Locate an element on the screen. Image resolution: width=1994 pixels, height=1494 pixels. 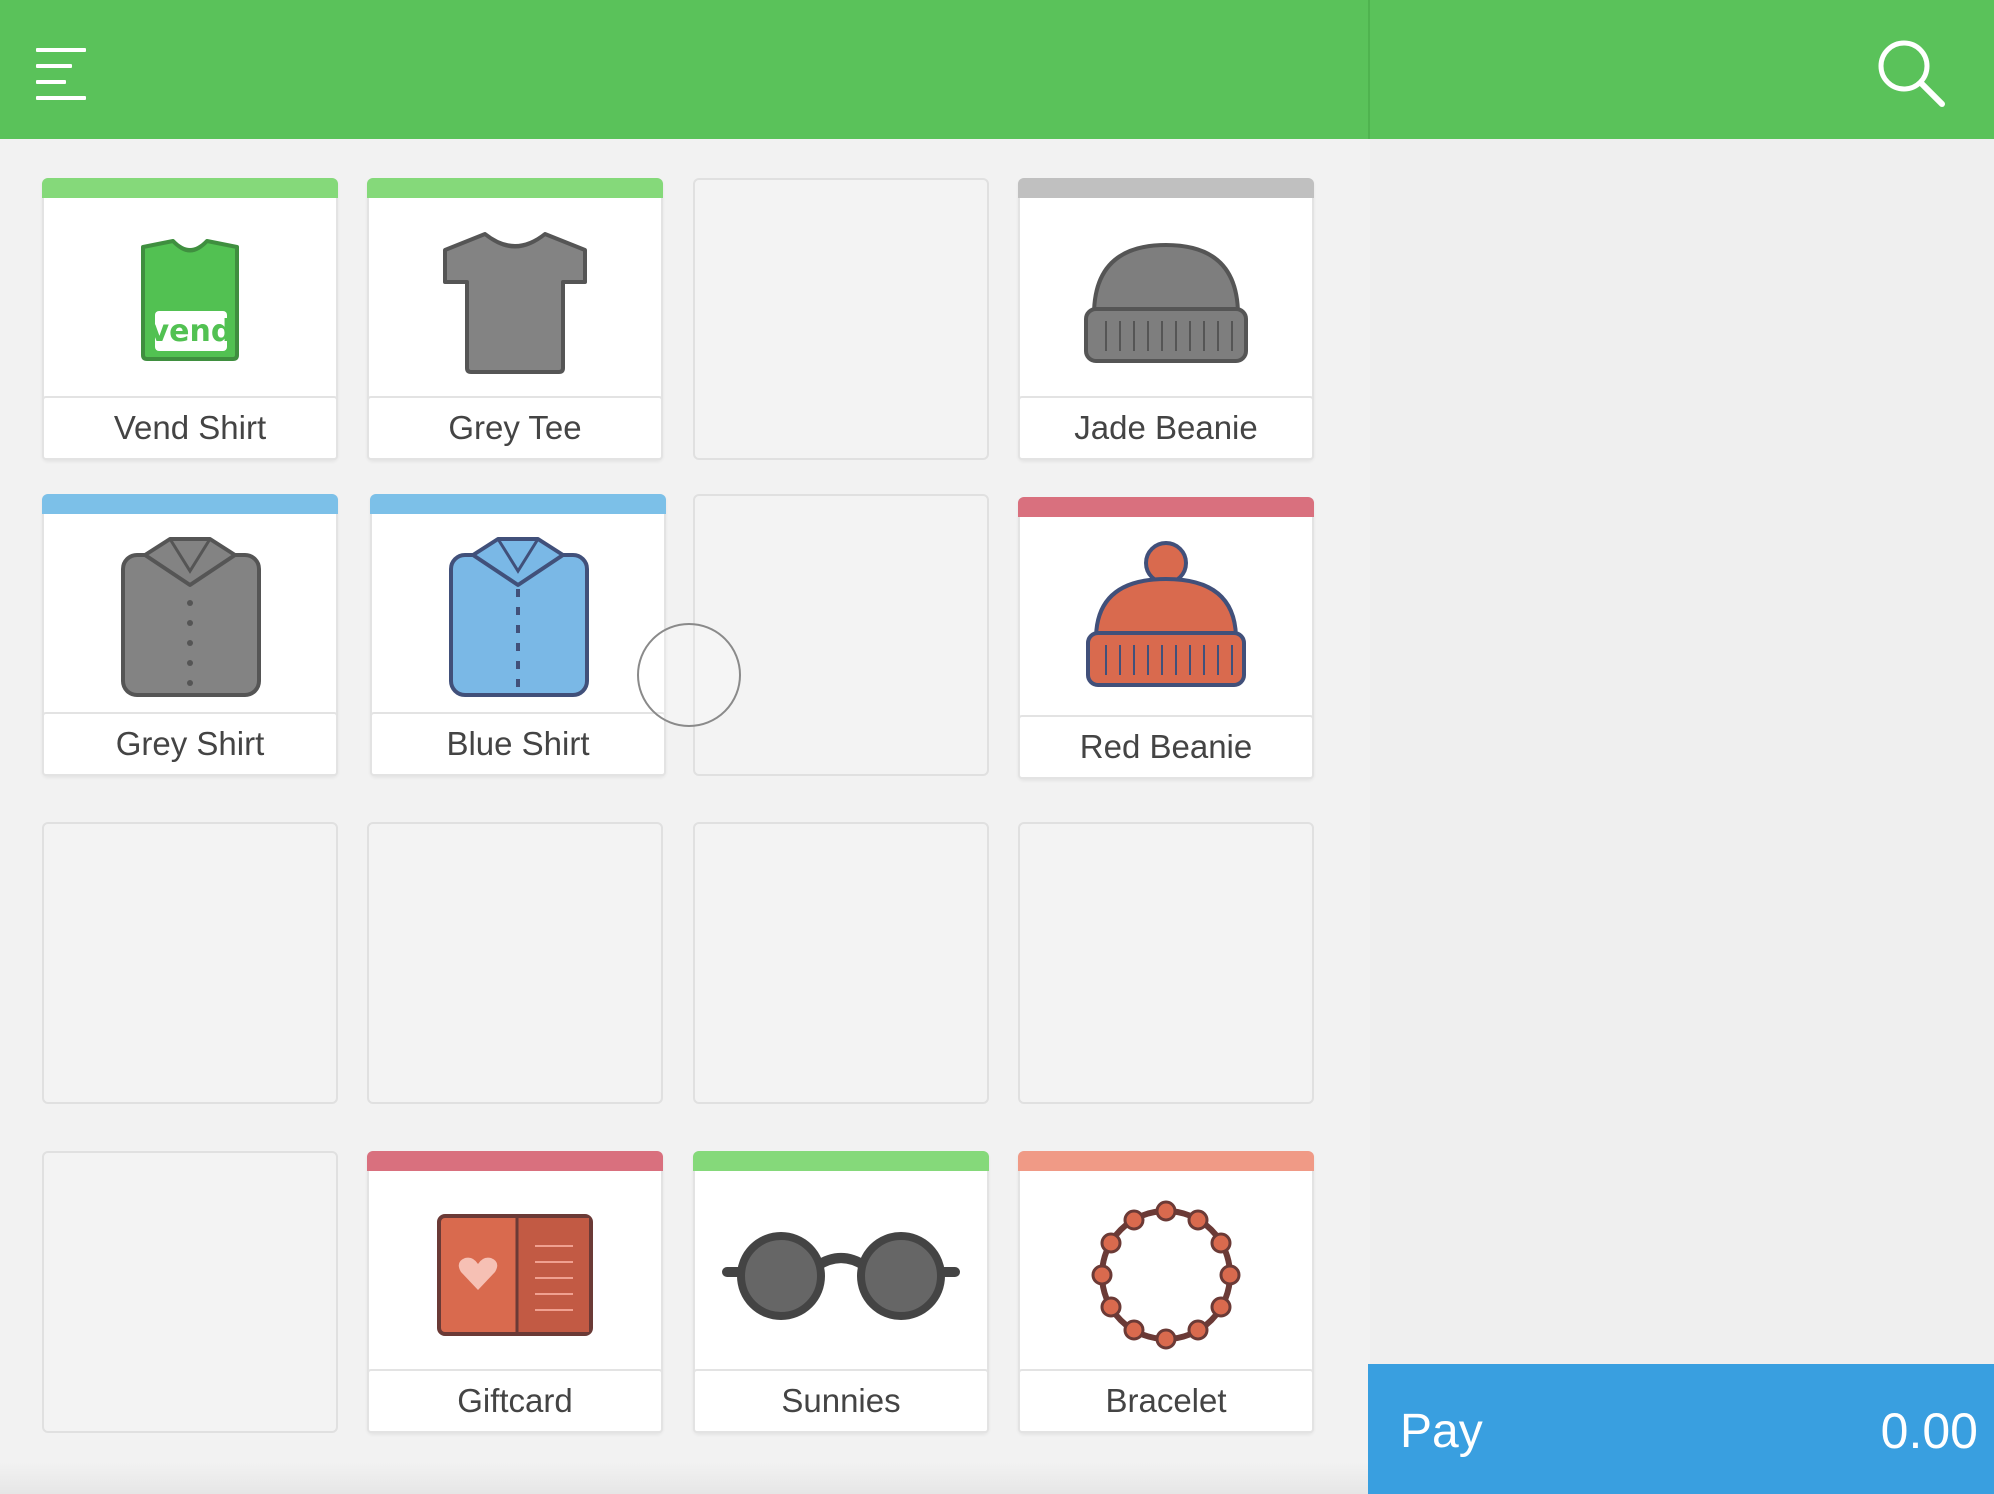
hamburger-menu-icon is located at coordinates (61, 50).